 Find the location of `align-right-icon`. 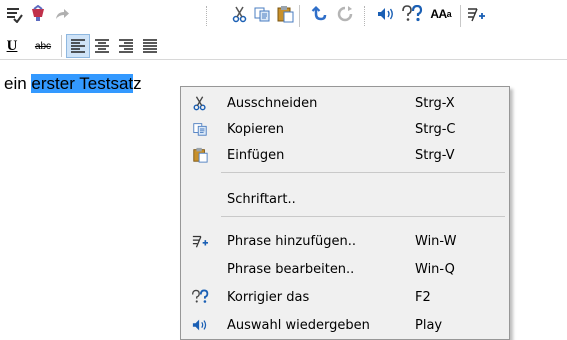

align-right-icon is located at coordinates (126, 46).